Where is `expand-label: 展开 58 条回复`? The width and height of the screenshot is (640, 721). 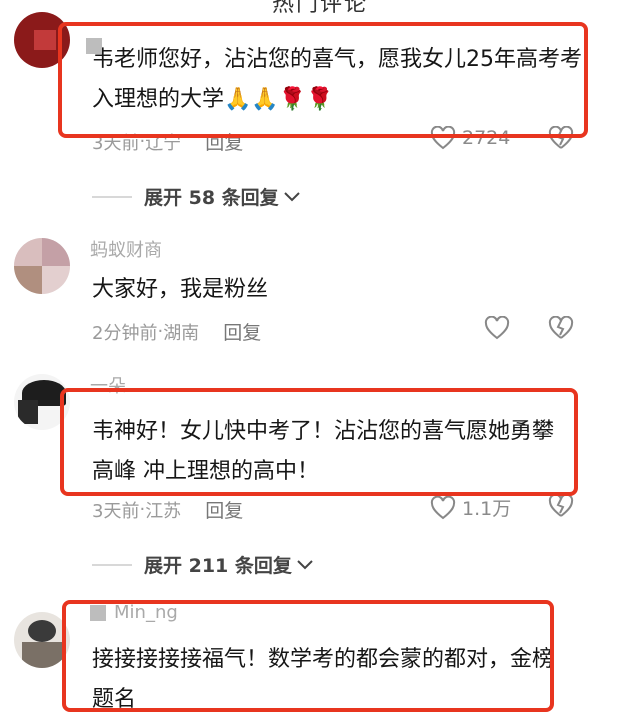
expand-label: 展开 58 条回复 is located at coordinates (211, 198).